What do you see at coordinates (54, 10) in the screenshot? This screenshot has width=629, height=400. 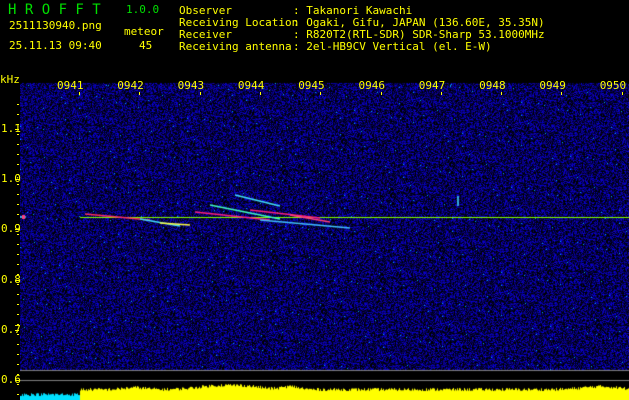 I see `app-title: H R O F F T` at bounding box center [54, 10].